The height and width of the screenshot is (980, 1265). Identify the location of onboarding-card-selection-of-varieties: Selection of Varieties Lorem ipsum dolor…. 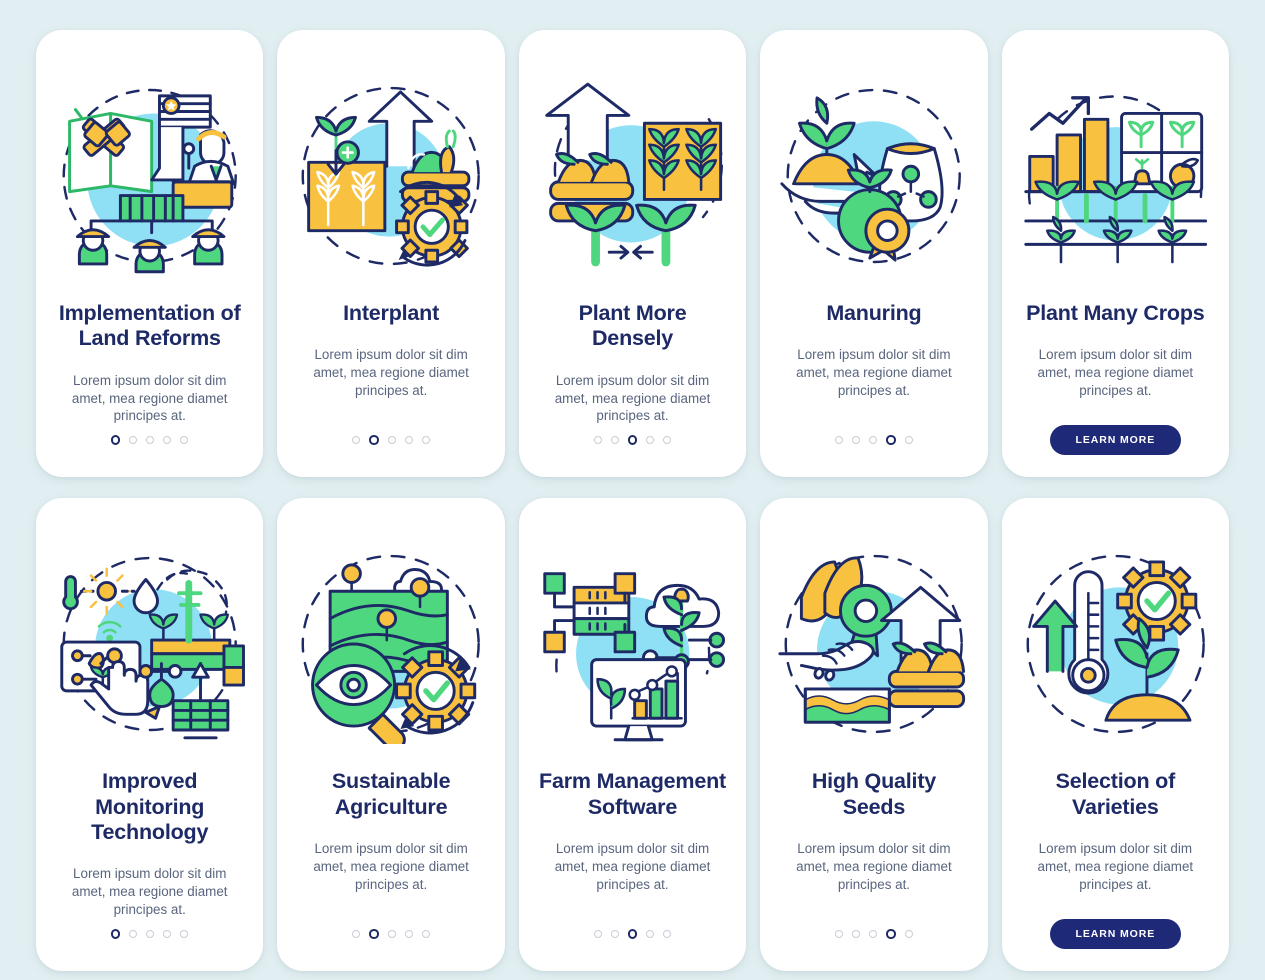
(1115, 734).